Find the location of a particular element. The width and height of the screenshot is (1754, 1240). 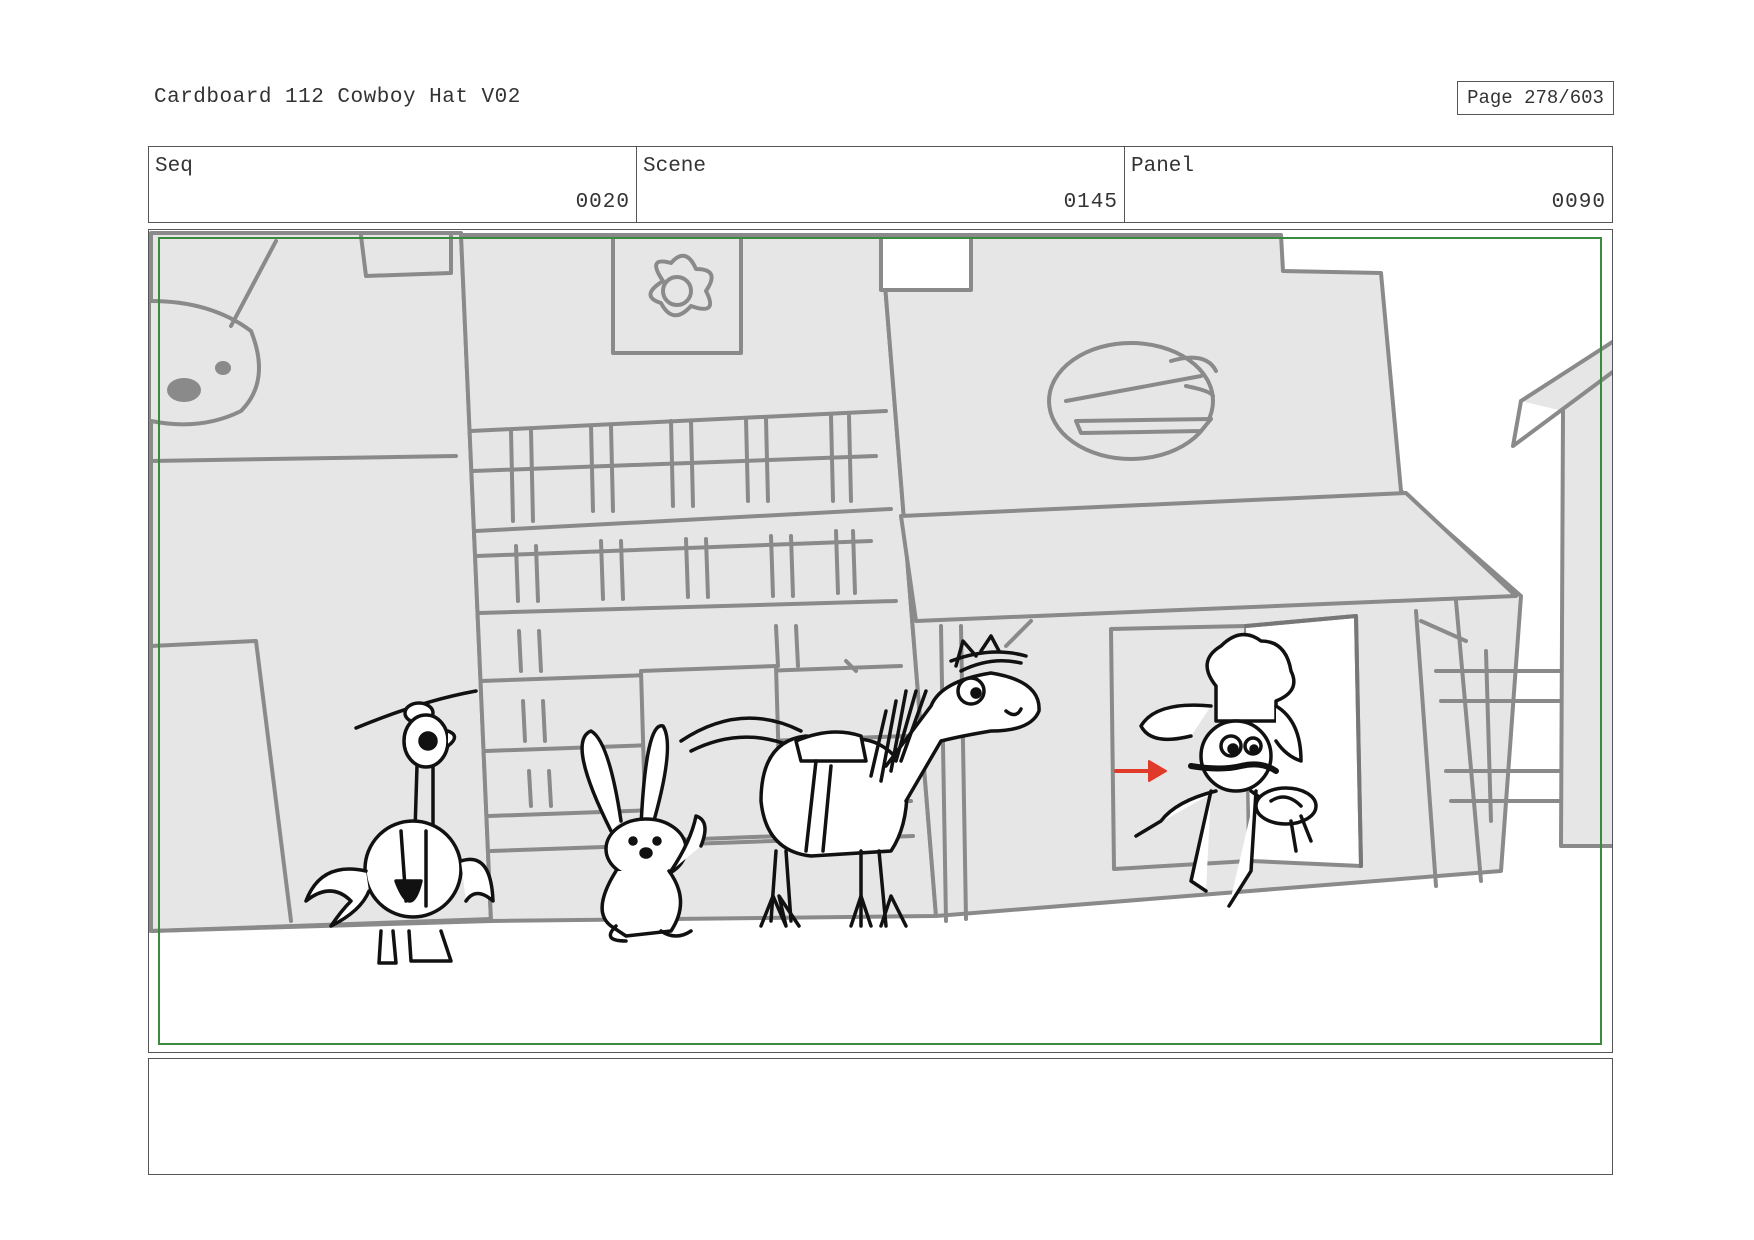

awning is located at coordinates (1208, 557).